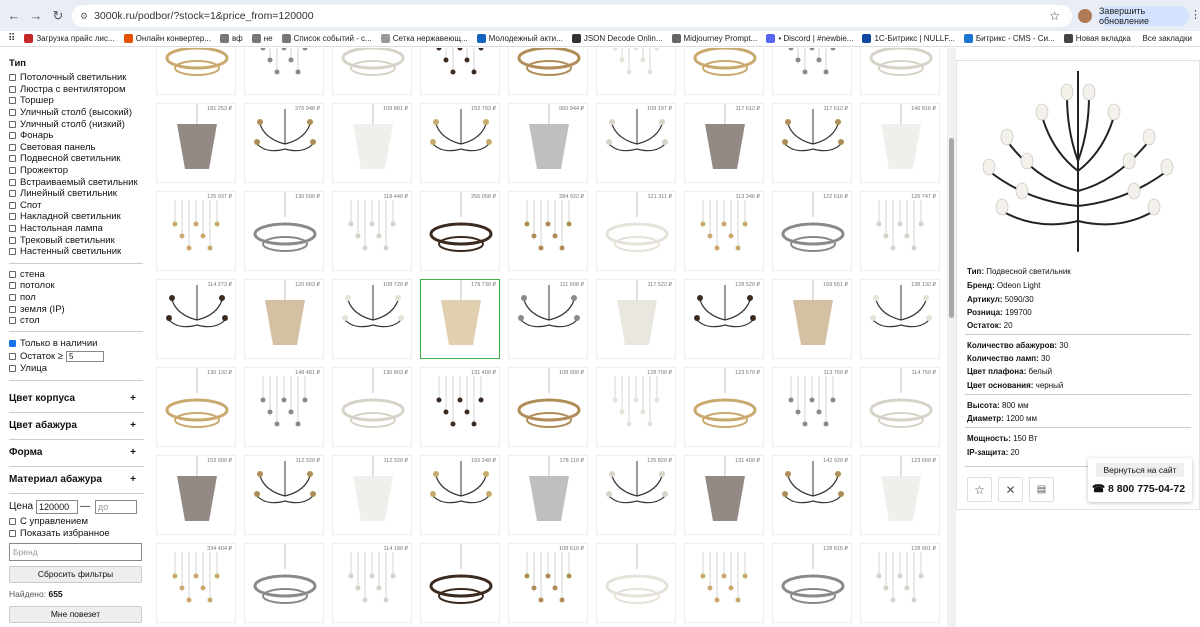 The width and height of the screenshot is (1200, 627). I want to click on product-tile: 152 793 ₽, so click(460, 143).